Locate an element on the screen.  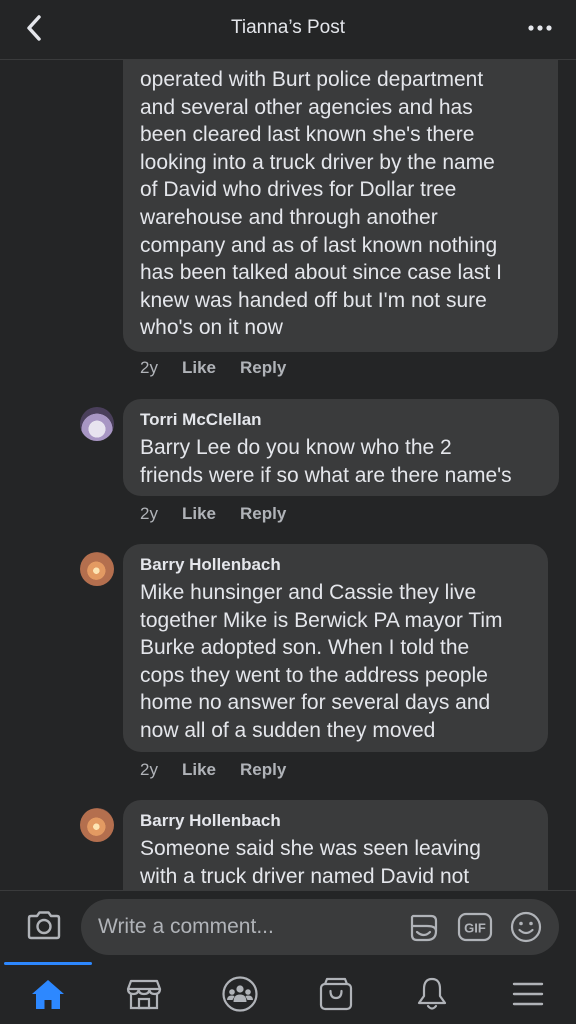
sticker-icon is located at coordinates (424, 928).